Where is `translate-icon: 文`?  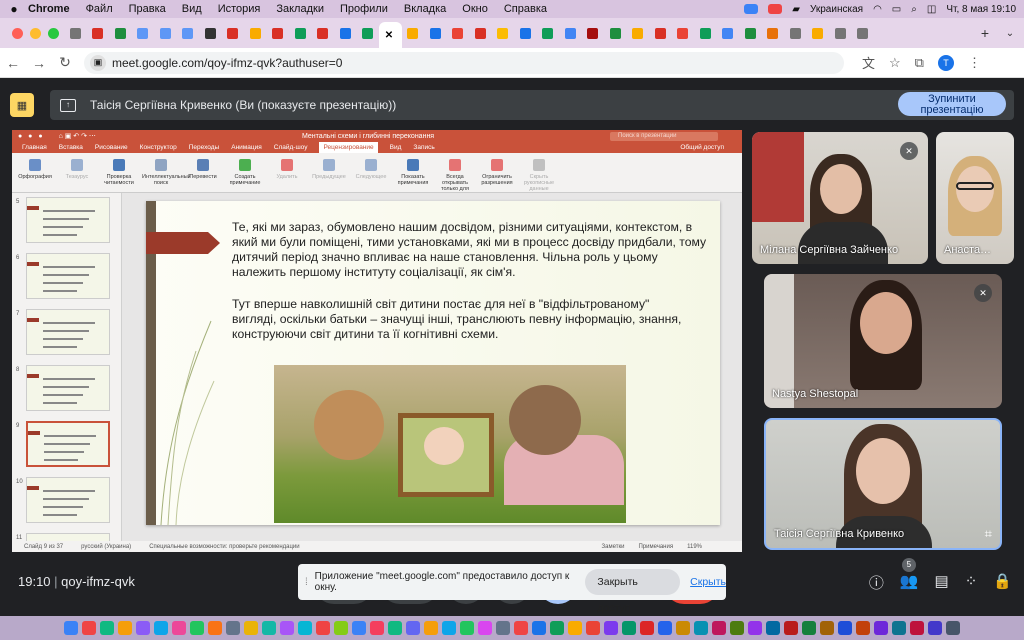 translate-icon: 文 is located at coordinates (868, 62).